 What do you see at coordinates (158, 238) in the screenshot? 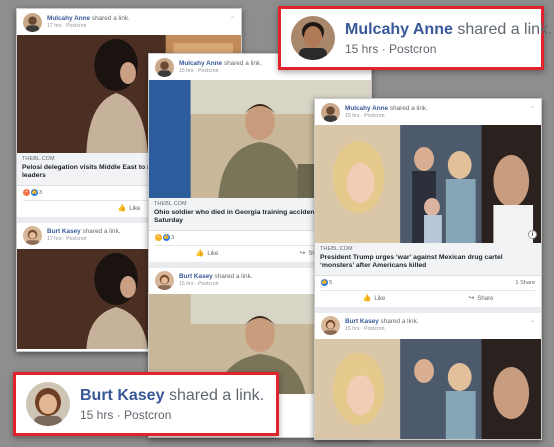
I see `haha-reaction-icon: •` at bounding box center [158, 238].